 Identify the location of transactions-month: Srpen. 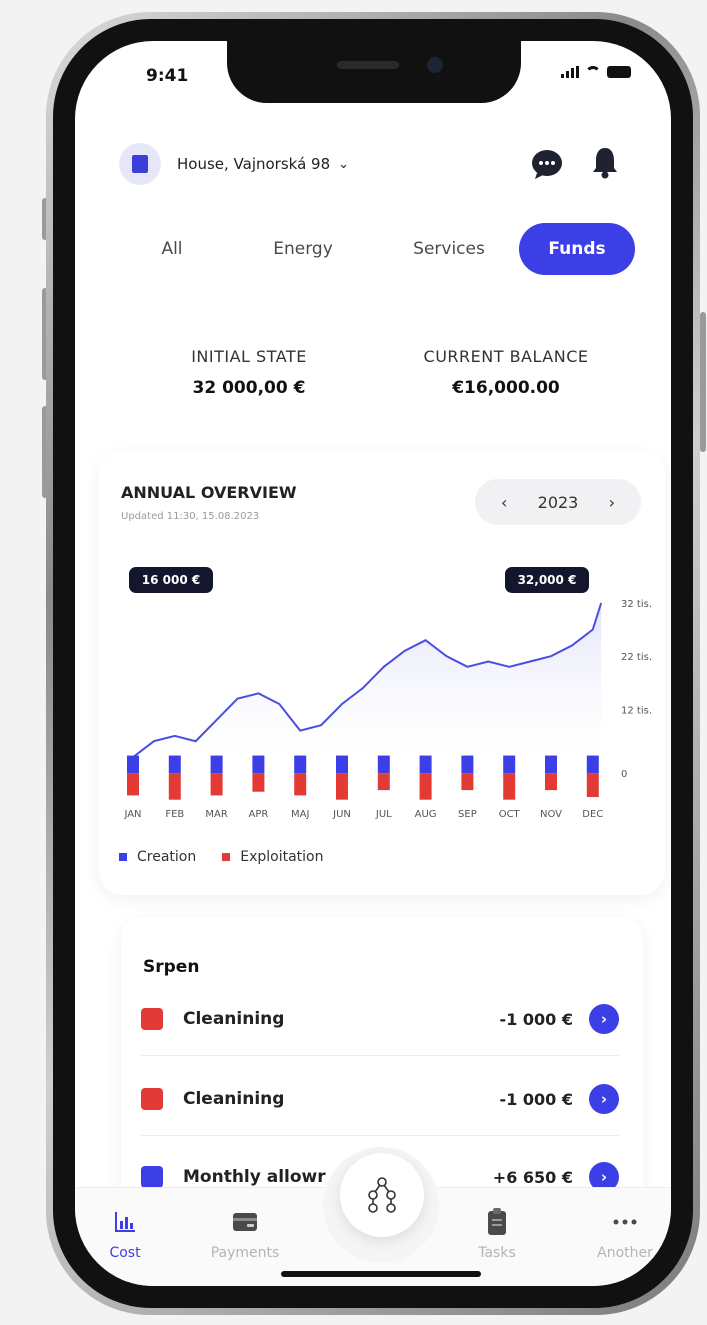
(171, 967).